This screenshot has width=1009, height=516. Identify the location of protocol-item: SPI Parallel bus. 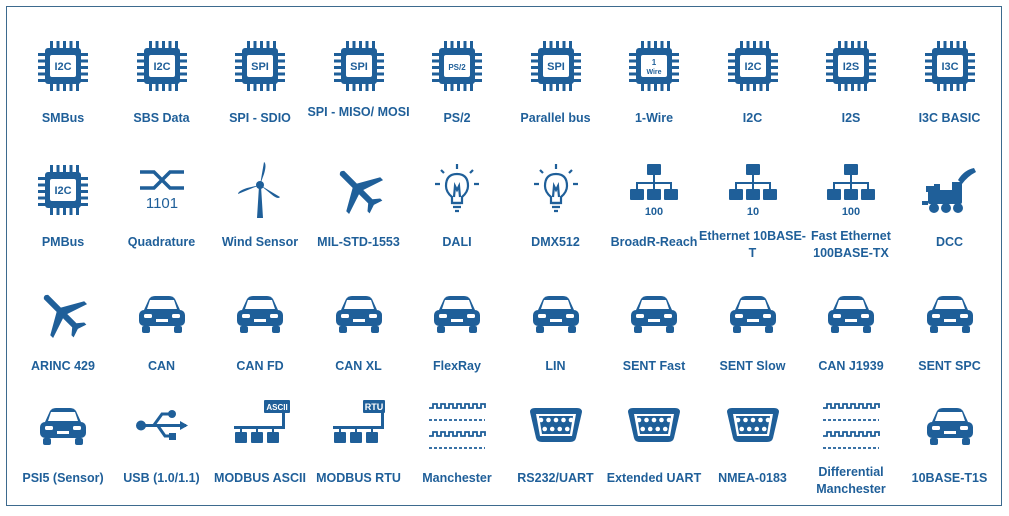
(556, 96).